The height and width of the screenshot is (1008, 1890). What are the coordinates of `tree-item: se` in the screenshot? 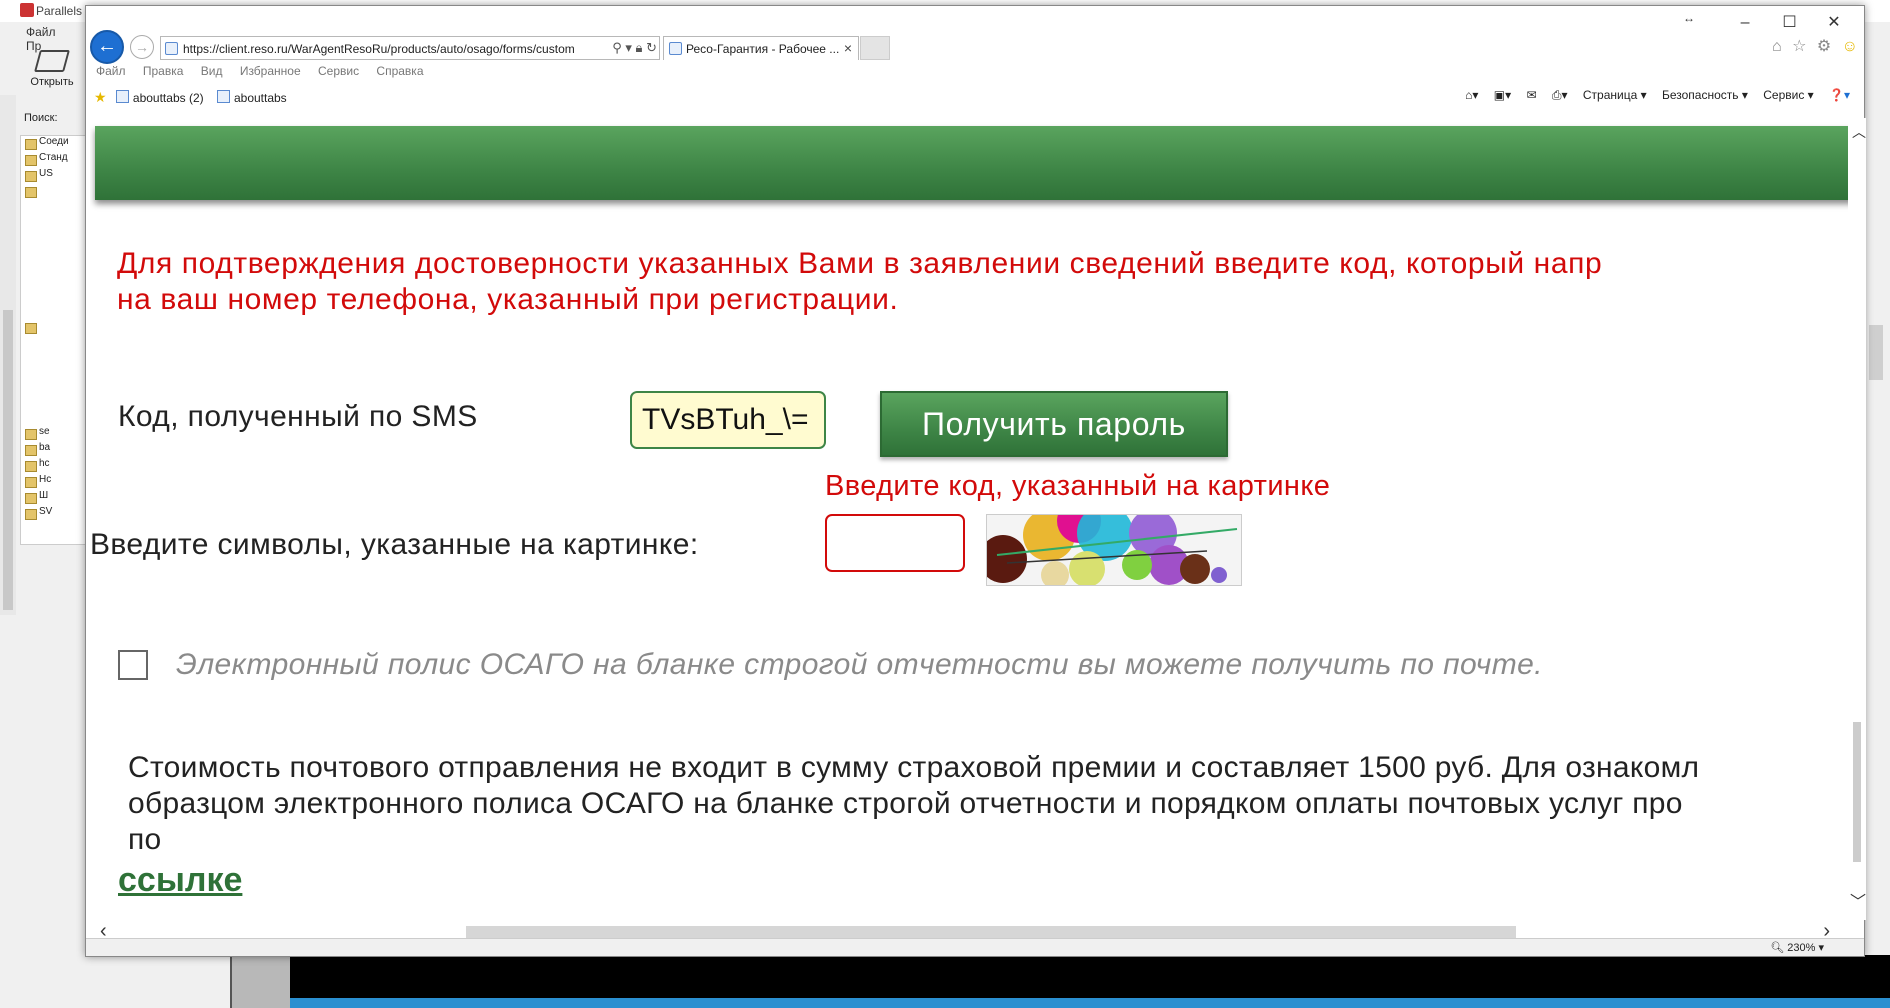 It's located at (55, 434).